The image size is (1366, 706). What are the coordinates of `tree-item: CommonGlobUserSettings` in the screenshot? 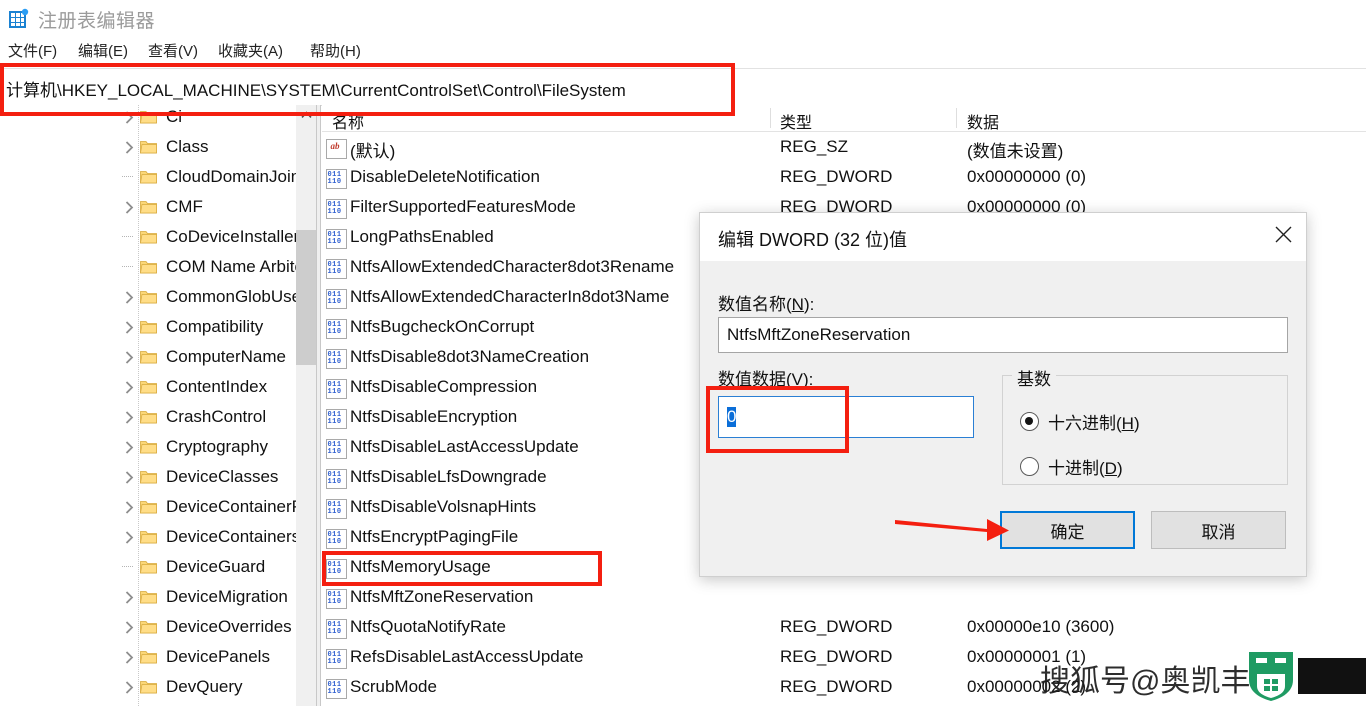 It's located at (150, 297).